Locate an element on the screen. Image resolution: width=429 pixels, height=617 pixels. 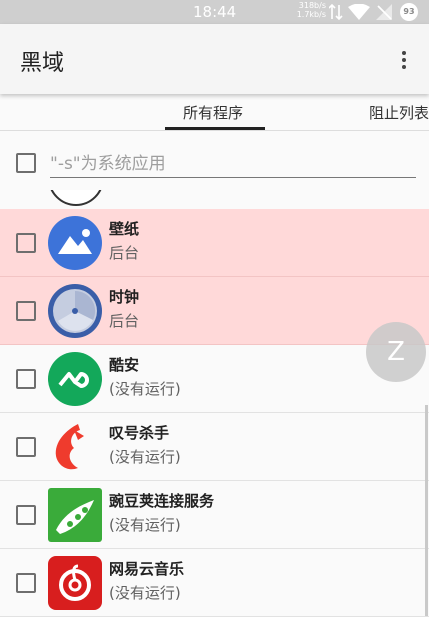
app-name: 网易云音乐 is located at coordinates (147, 569).